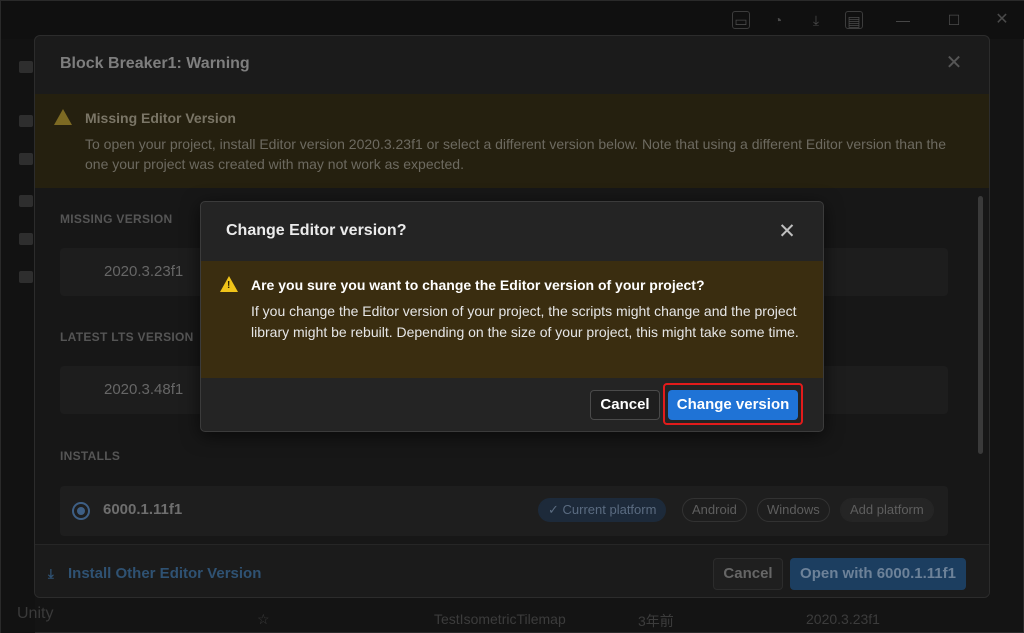 The width and height of the screenshot is (1024, 633). What do you see at coordinates (512, 20) in the screenshot?
I see `window-titlebar: ▭ ◔ ⤓ ▤ — ☐ ✕` at bounding box center [512, 20].